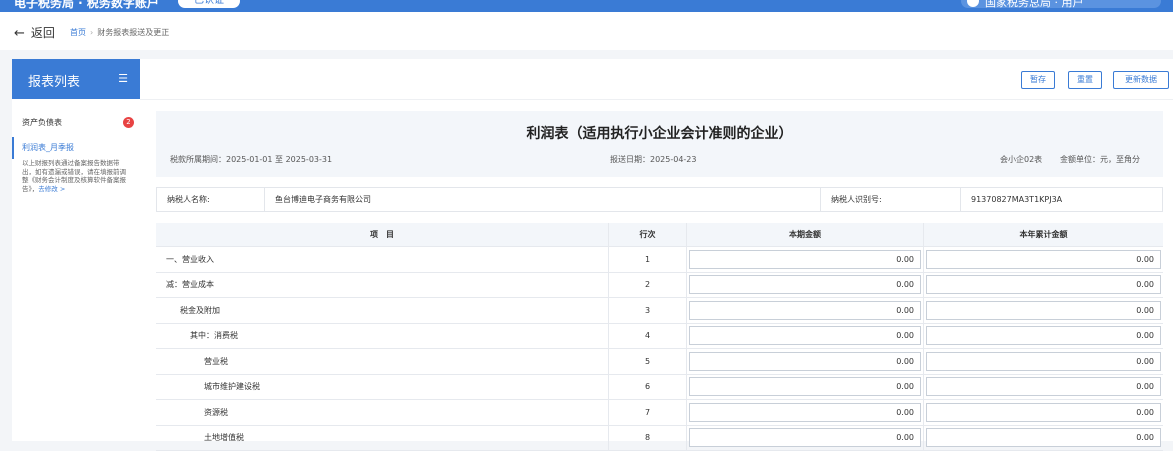 The width and height of the screenshot is (1173, 451). I want to click on row-line: 4, so click(648, 336).